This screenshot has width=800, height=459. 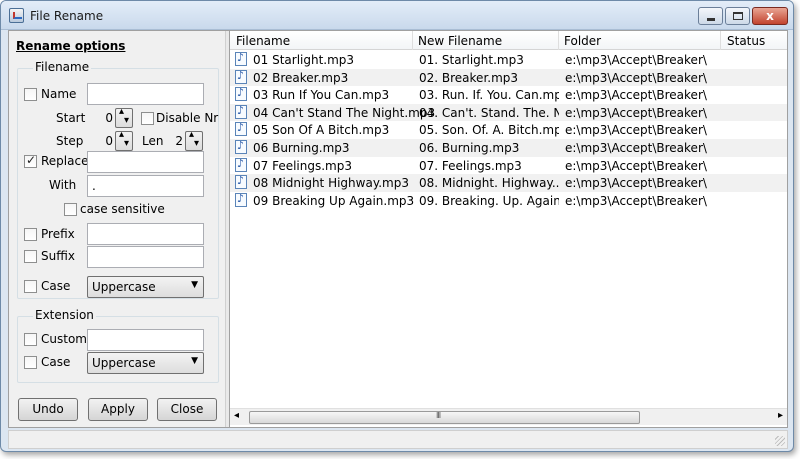 I want to click on name-checkbox, so click(x=30, y=94).